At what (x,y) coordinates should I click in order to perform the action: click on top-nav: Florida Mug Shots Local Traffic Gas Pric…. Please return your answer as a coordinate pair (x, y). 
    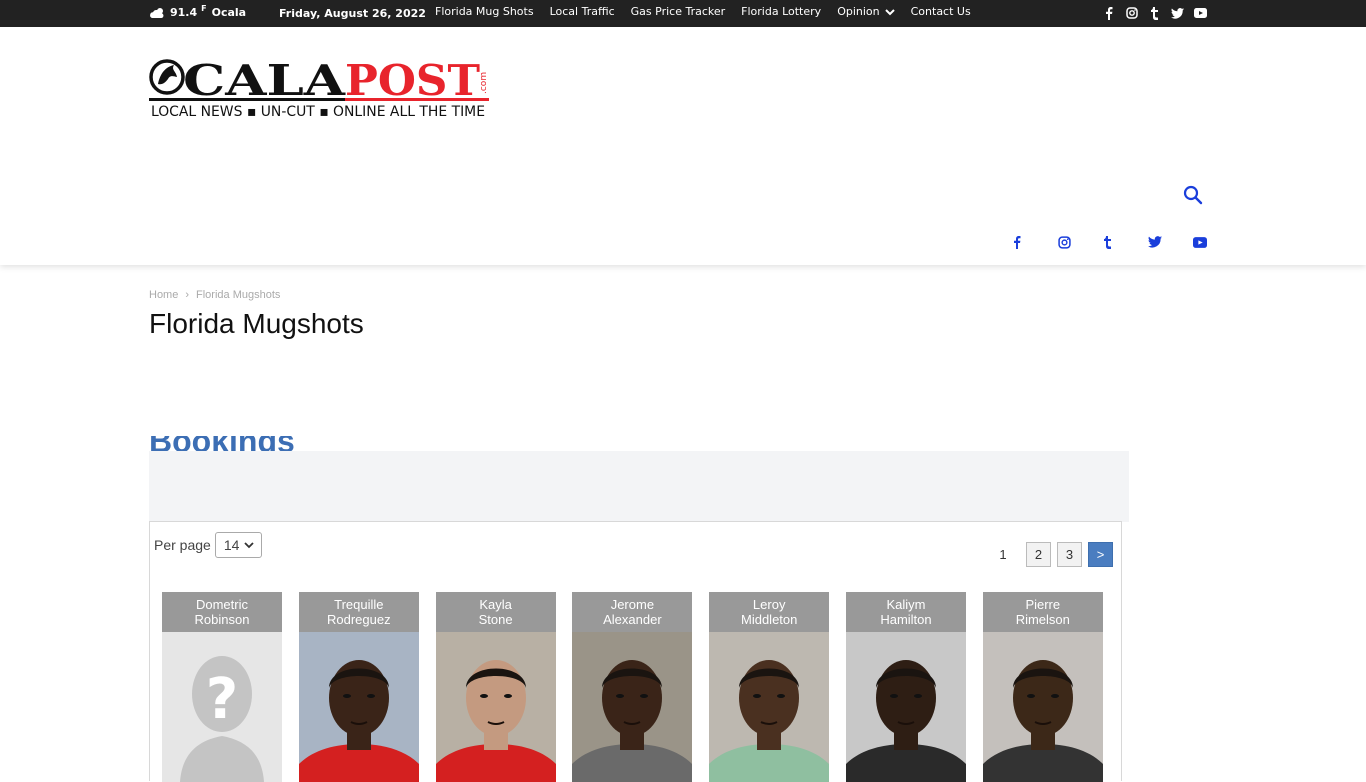
    Looking at the image, I should click on (711, 11).